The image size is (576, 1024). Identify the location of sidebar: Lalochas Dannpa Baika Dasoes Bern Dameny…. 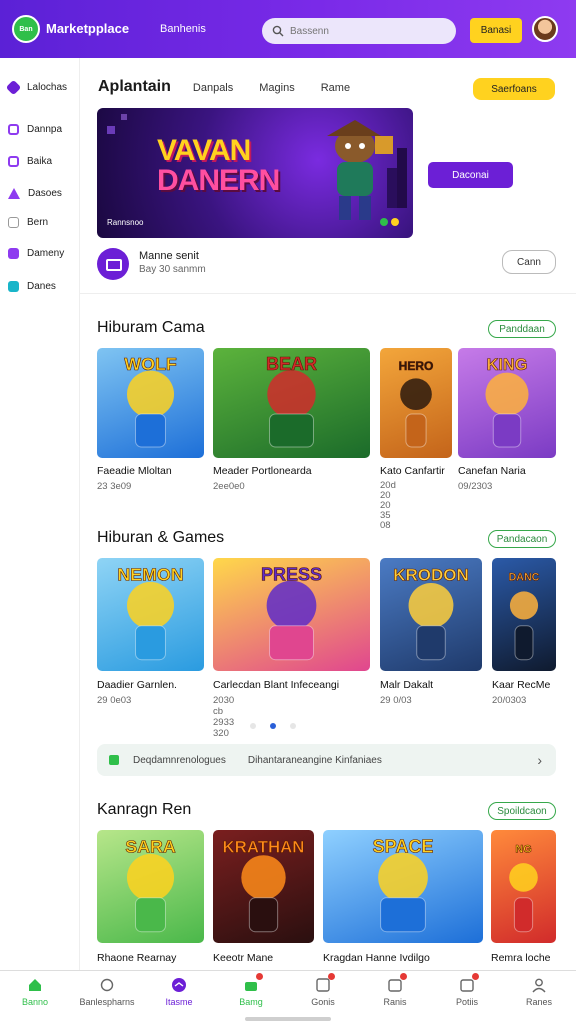
(40, 514).